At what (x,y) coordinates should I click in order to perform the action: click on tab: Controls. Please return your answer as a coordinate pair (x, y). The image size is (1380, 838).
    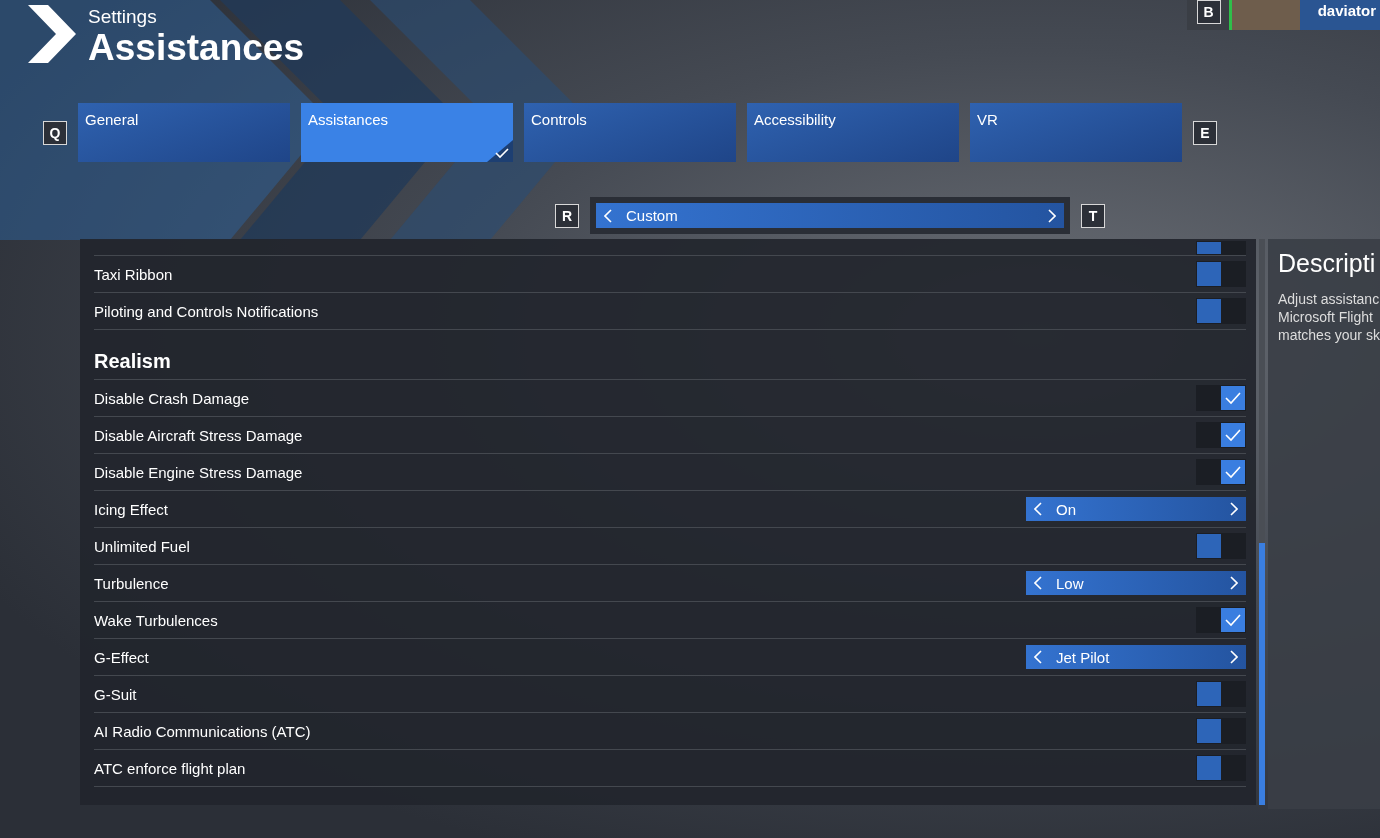
    Looking at the image, I should click on (630, 132).